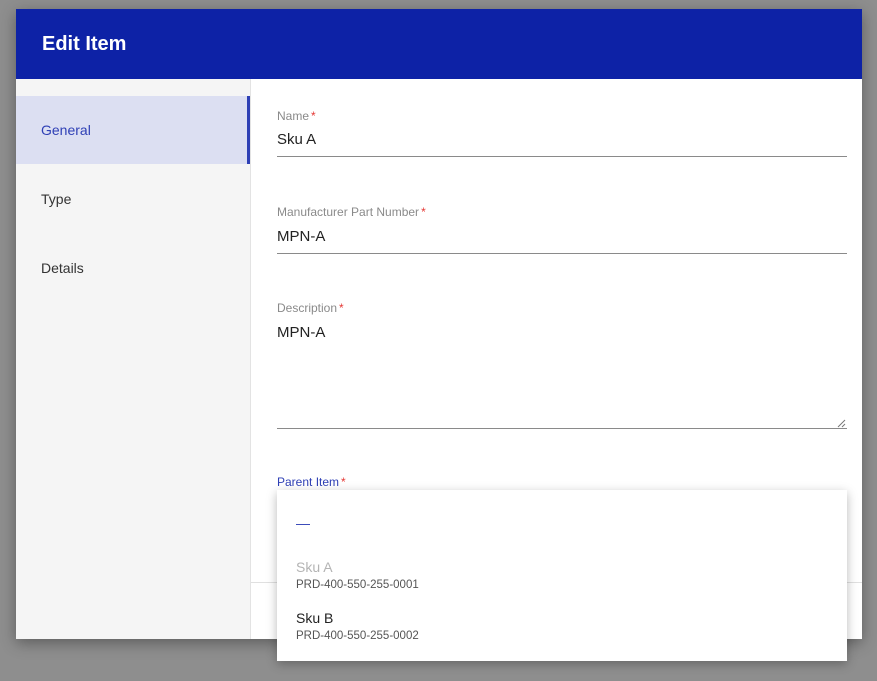  Describe the element at coordinates (133, 199) in the screenshot. I see `sidebar-item-type: Type` at that location.